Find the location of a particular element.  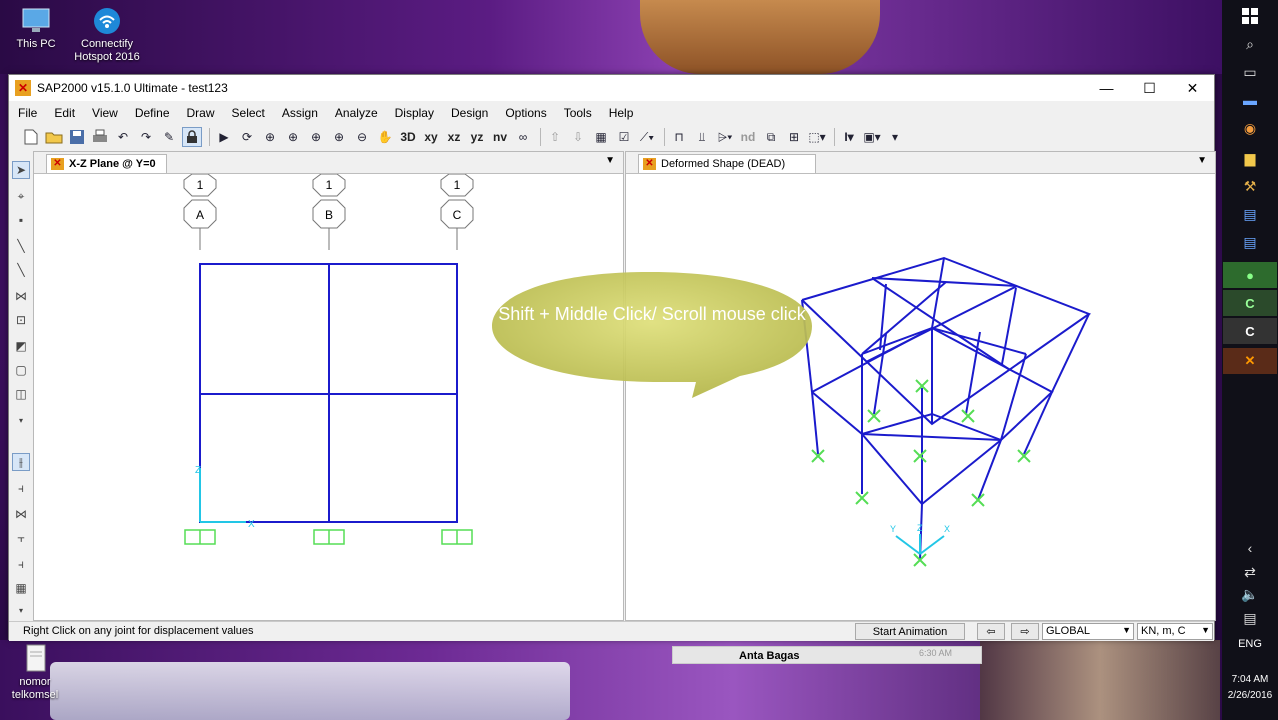

zoom-restore-icon: ⊕ is located at coordinates (293, 137).